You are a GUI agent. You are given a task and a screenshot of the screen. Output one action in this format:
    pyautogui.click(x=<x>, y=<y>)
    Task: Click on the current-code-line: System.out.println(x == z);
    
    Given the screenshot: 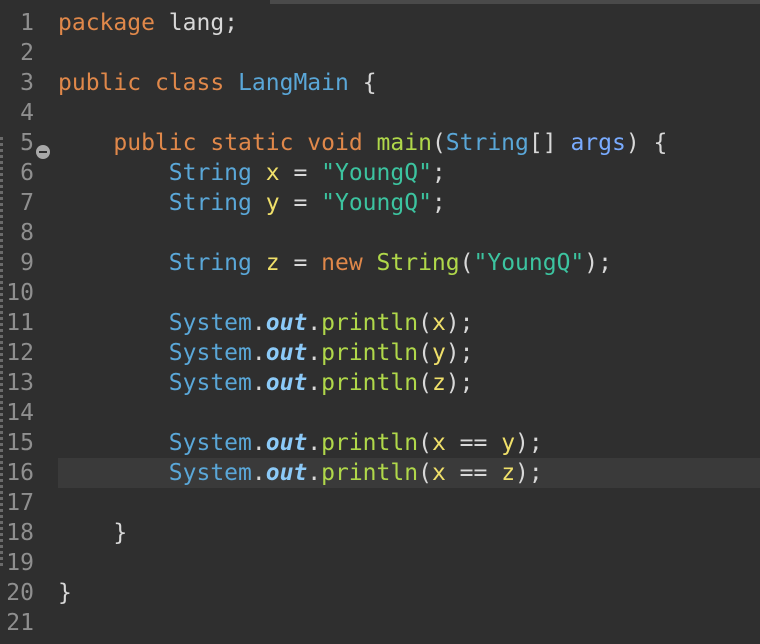 What is the action you would take?
    pyautogui.click(x=409, y=473)
    